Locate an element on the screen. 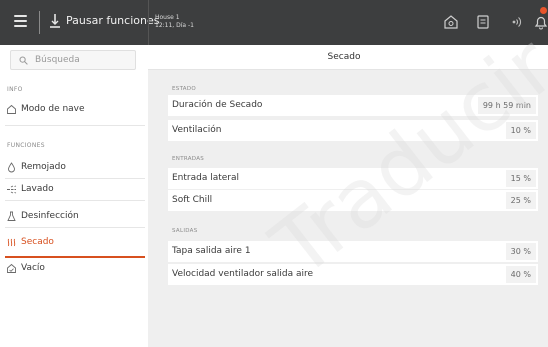 This screenshot has width=548, height=347. group-label-entradas: ENTRADAS is located at coordinates (188, 159).